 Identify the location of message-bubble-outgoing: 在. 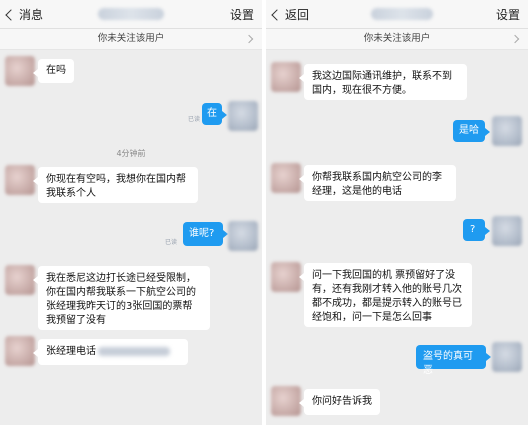
(214, 114).